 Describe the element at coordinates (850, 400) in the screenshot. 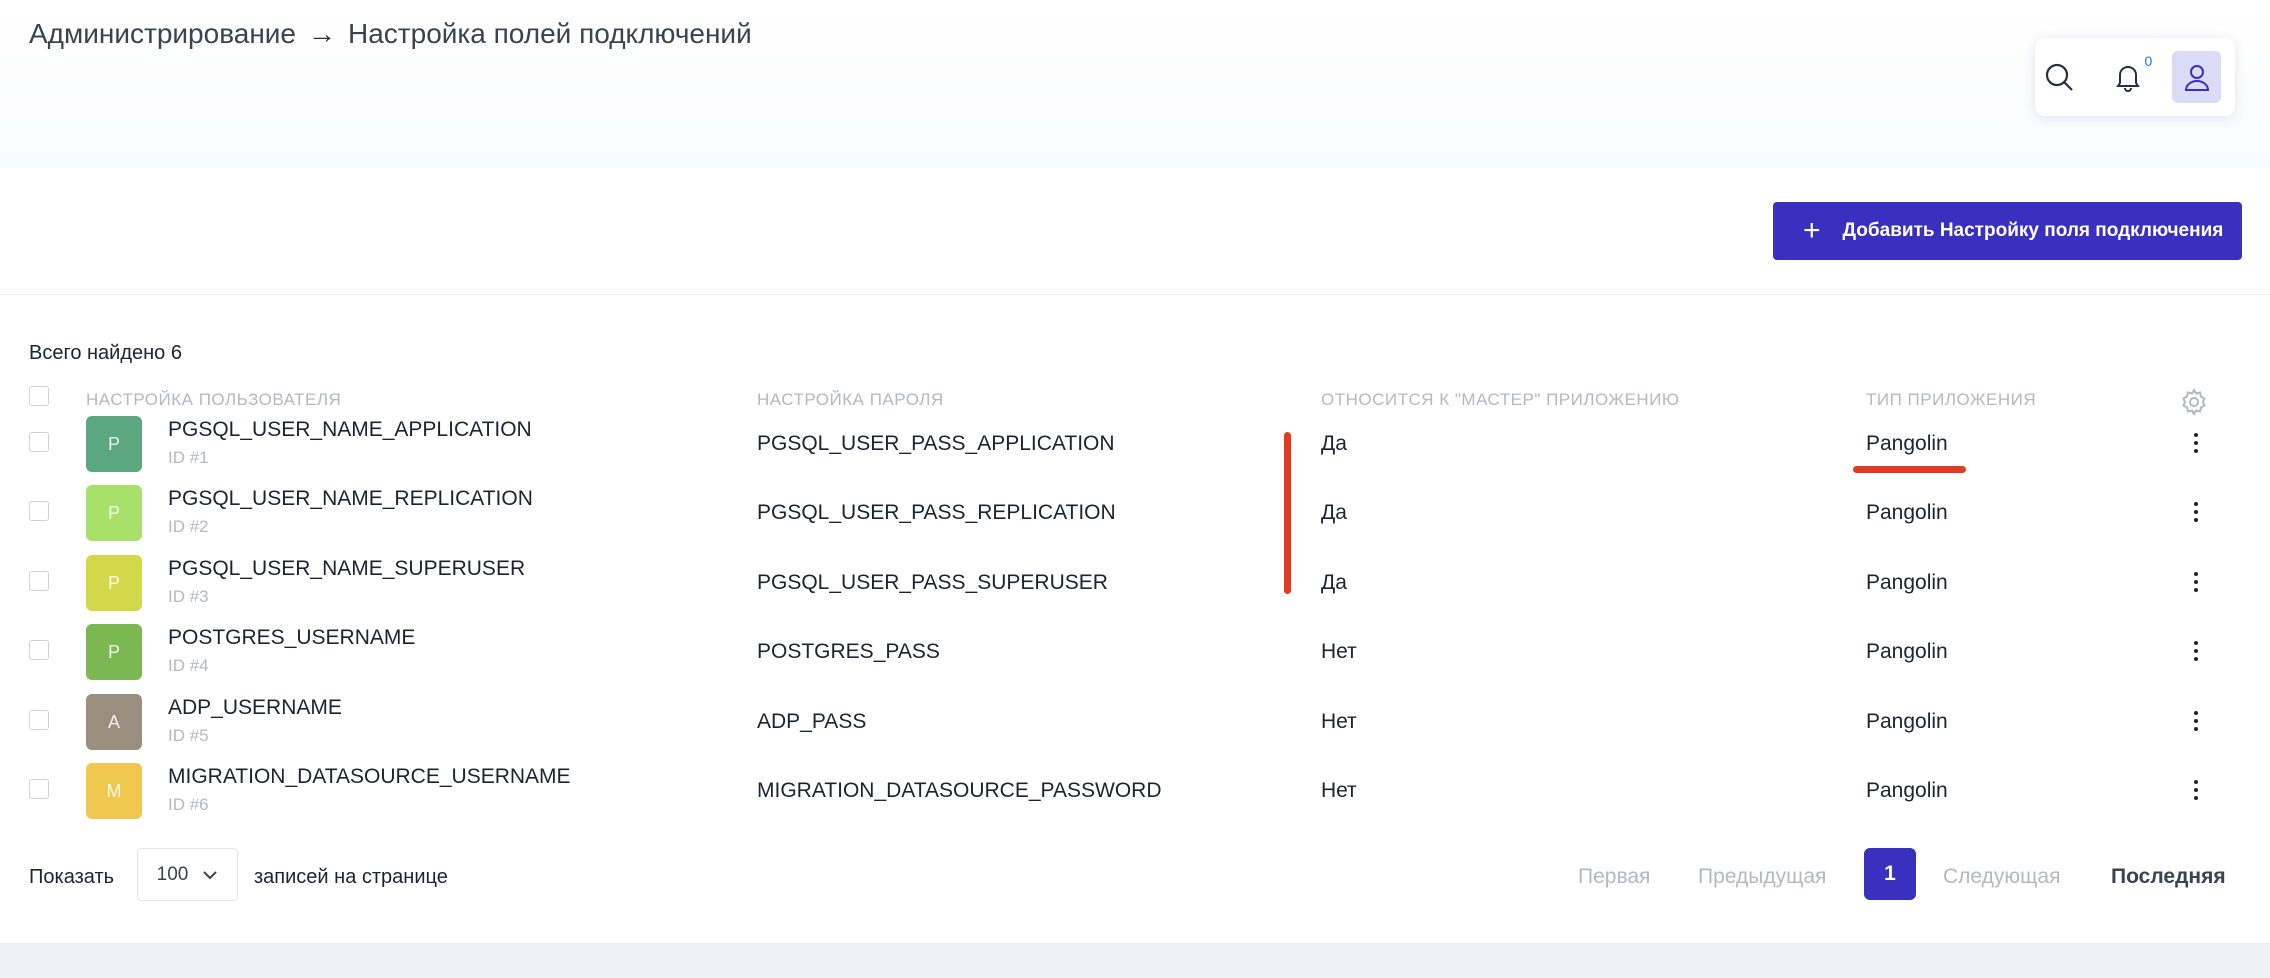

I see `column-header-password: НАСТРОЙКА ПАРОЛЯ` at that location.